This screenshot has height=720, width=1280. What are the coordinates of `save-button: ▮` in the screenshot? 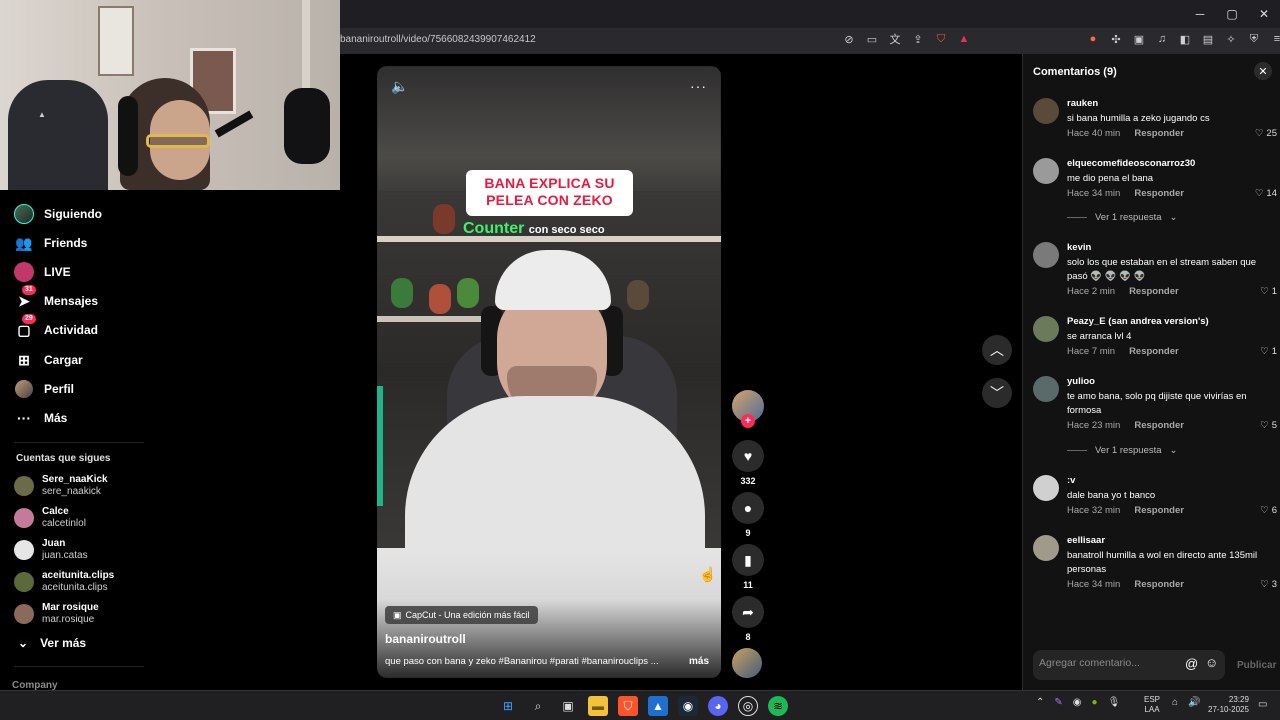 It's located at (748, 560).